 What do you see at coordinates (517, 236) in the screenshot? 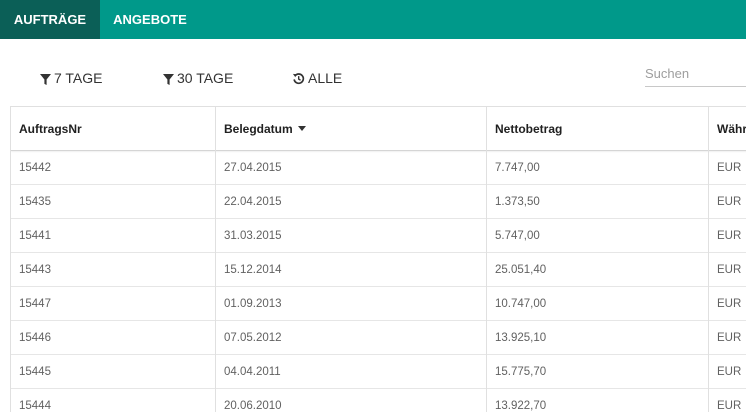
I see `cell-nettobetrag: 5.747,00` at bounding box center [517, 236].